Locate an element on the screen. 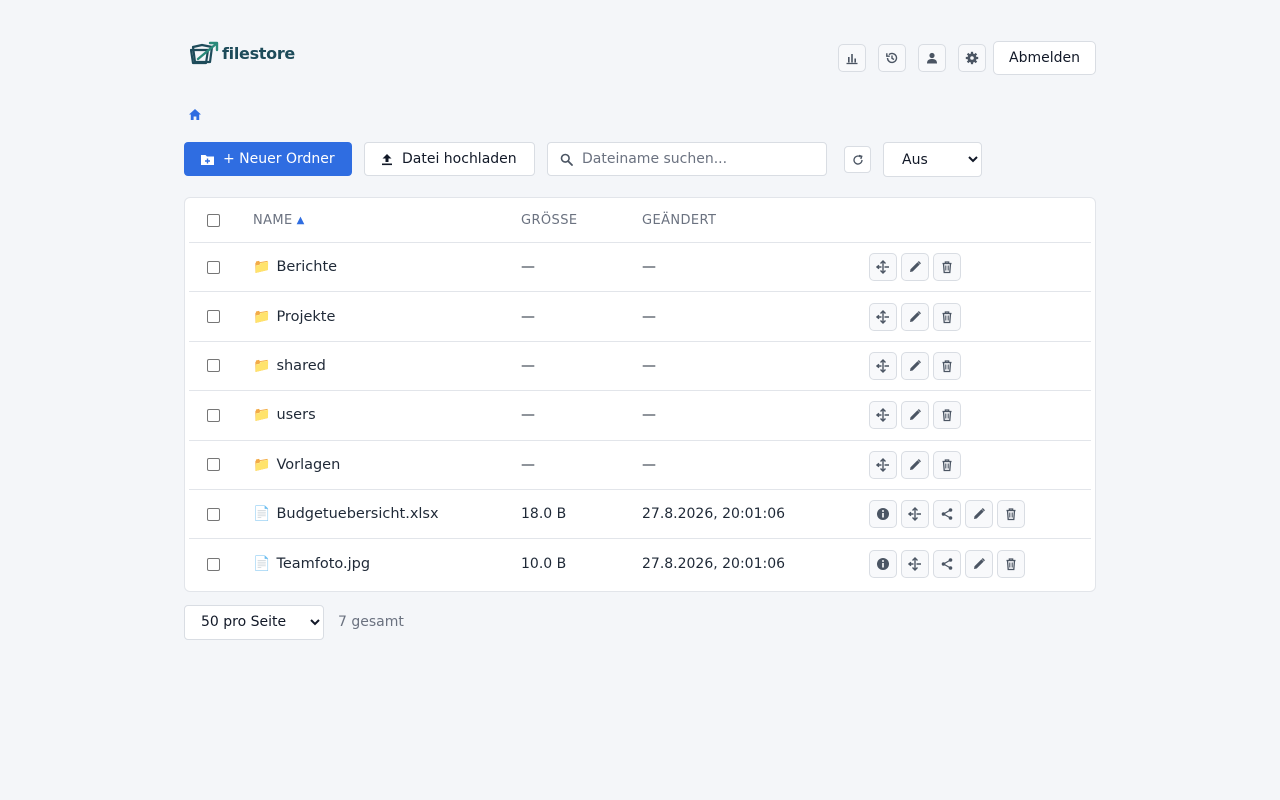 The image size is (1280, 800). refresh-icon is located at coordinates (857, 159).